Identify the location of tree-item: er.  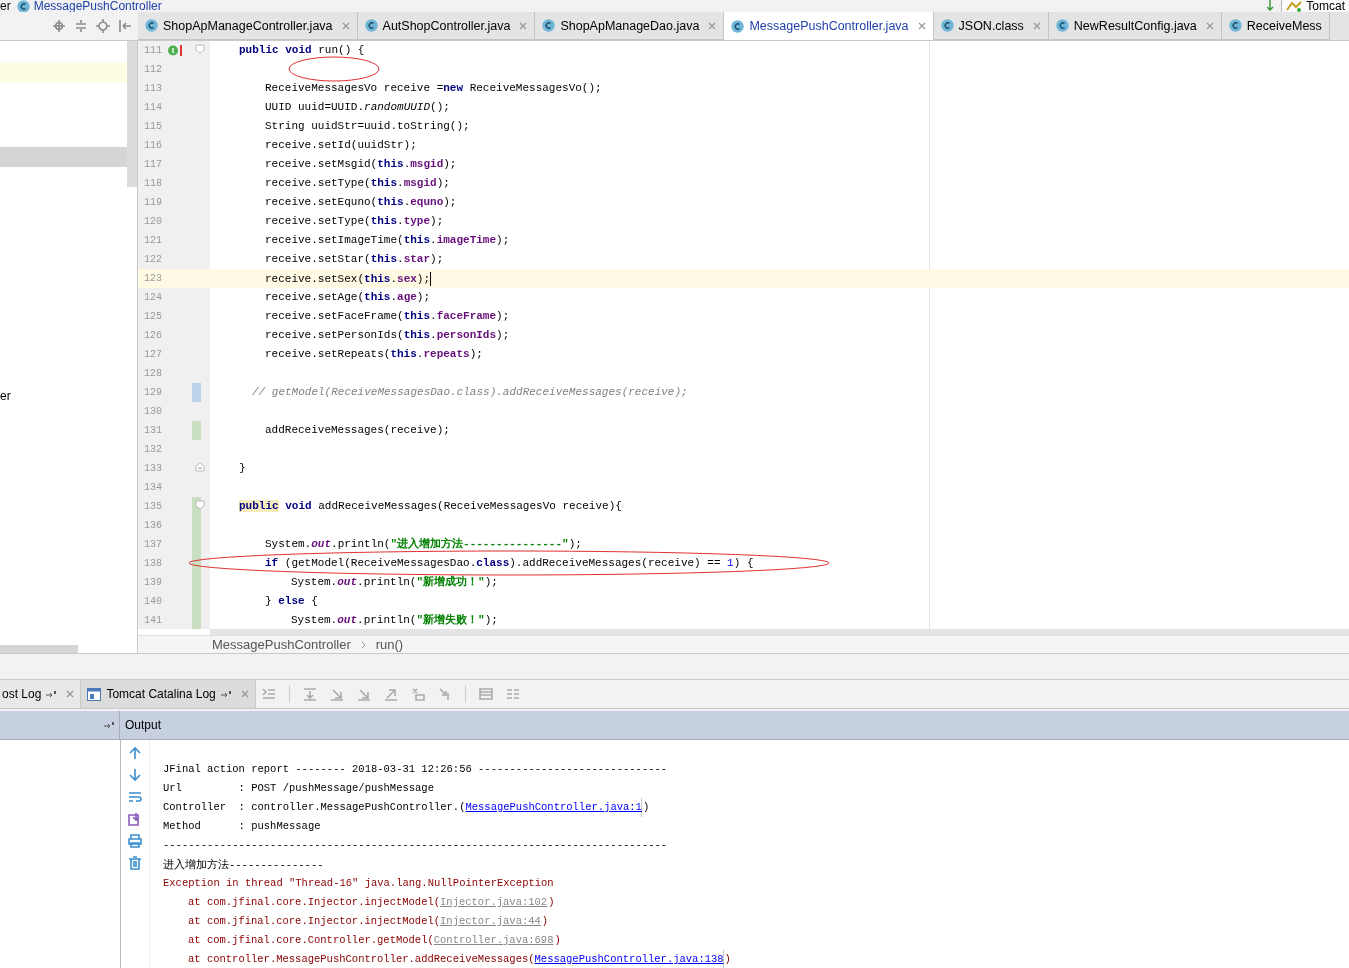
(68, 396).